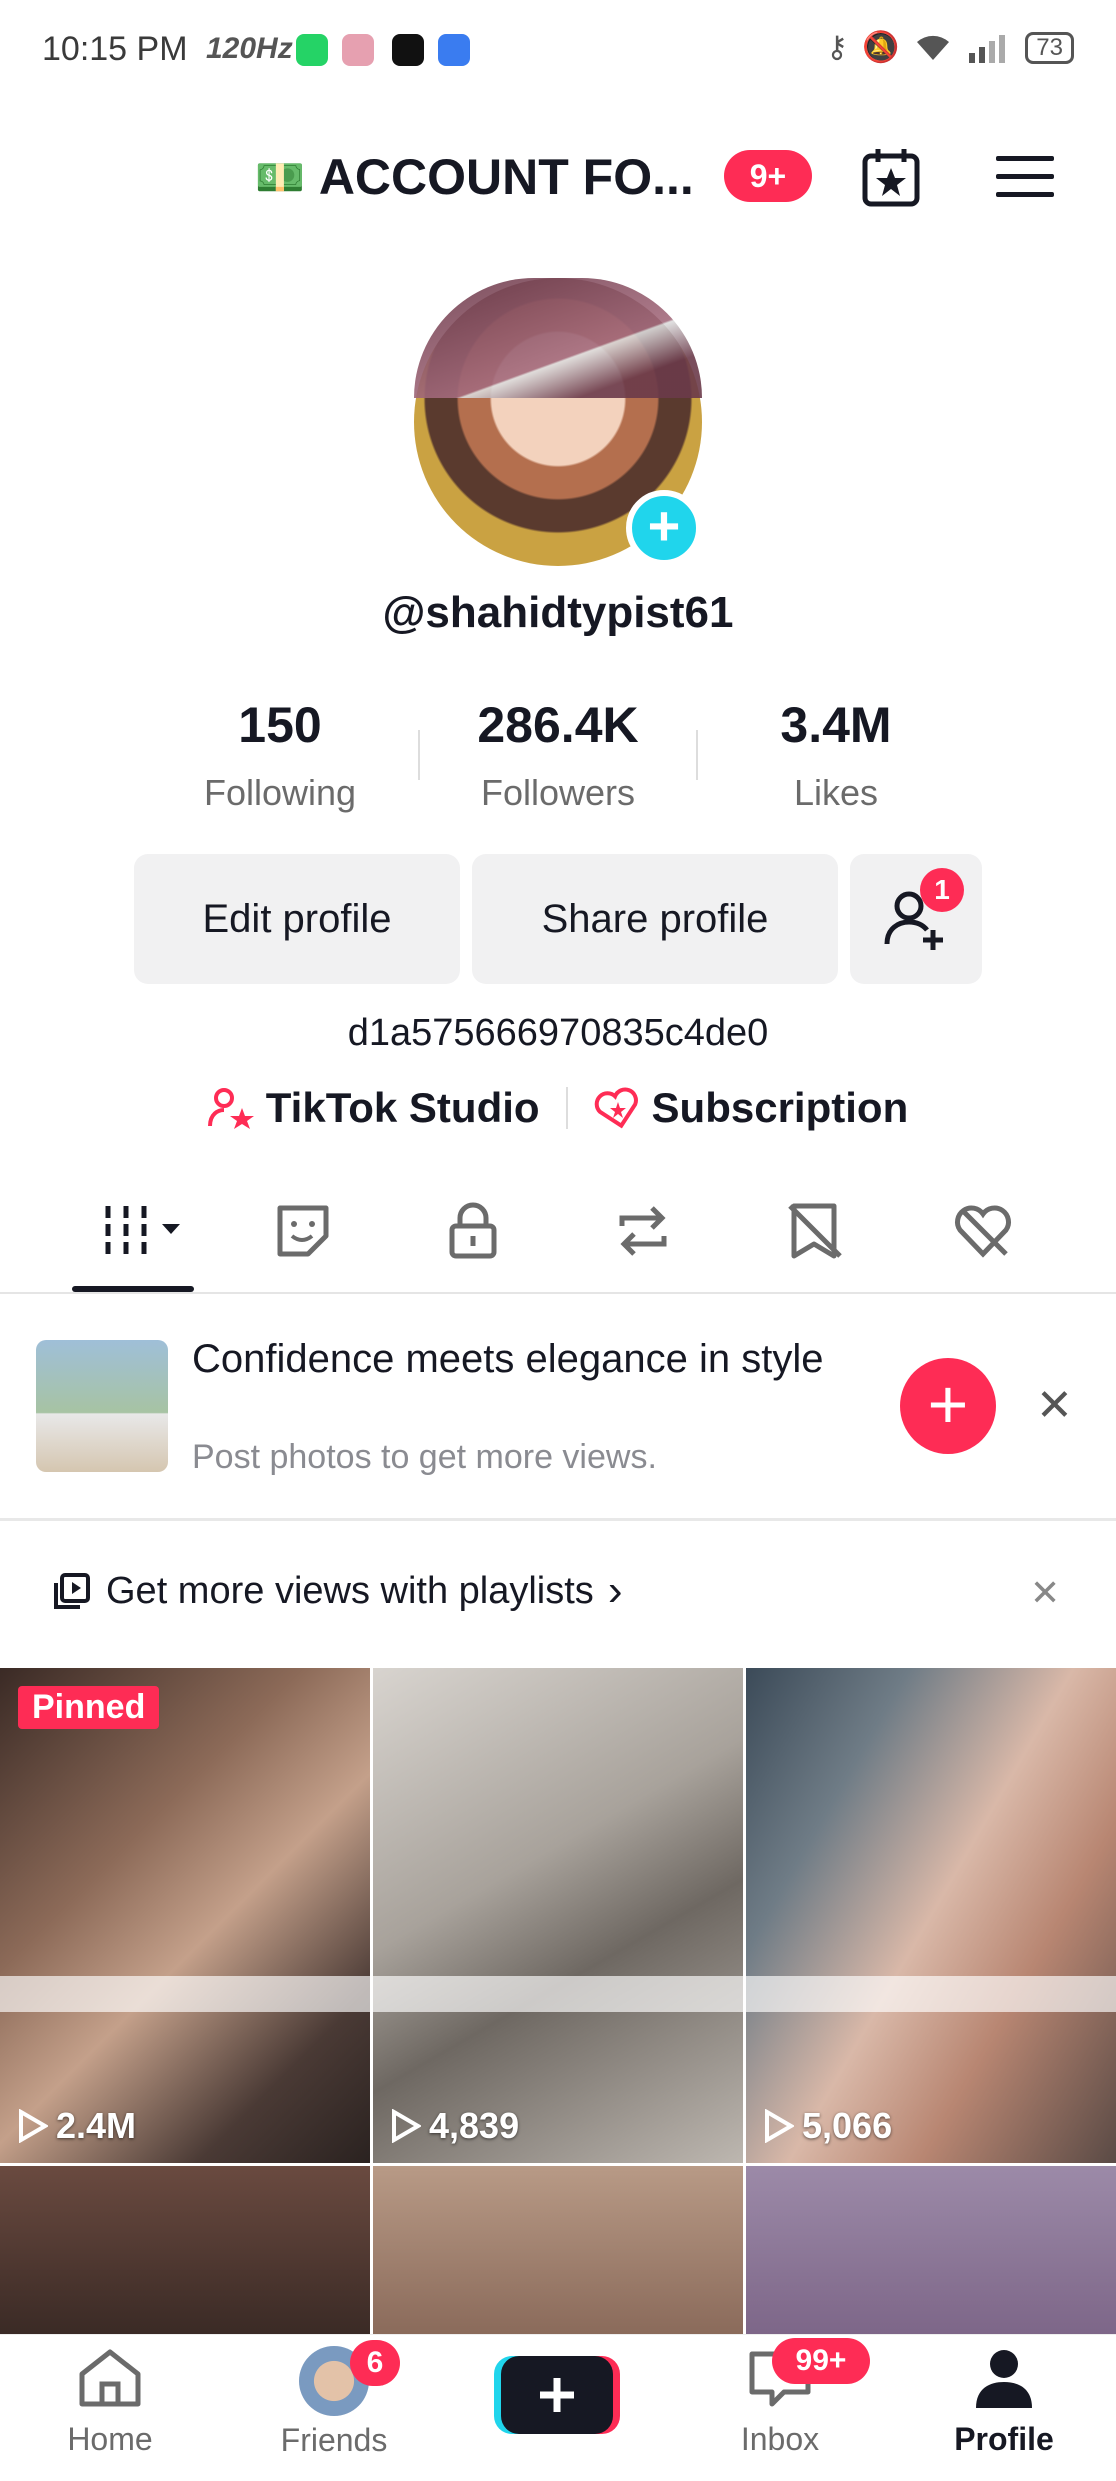  What do you see at coordinates (358, 50) in the screenshot?
I see `app-avatar-icon` at bounding box center [358, 50].